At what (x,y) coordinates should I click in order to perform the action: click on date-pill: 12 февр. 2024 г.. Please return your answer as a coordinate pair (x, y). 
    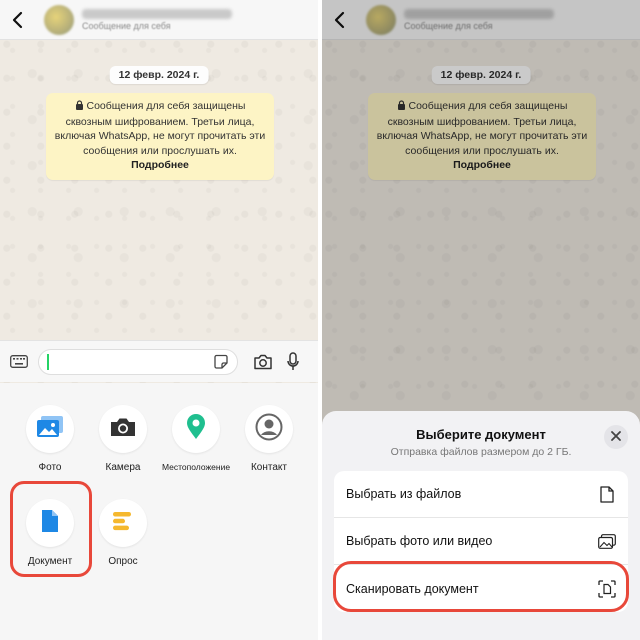
    Looking at the image, I should click on (159, 75).